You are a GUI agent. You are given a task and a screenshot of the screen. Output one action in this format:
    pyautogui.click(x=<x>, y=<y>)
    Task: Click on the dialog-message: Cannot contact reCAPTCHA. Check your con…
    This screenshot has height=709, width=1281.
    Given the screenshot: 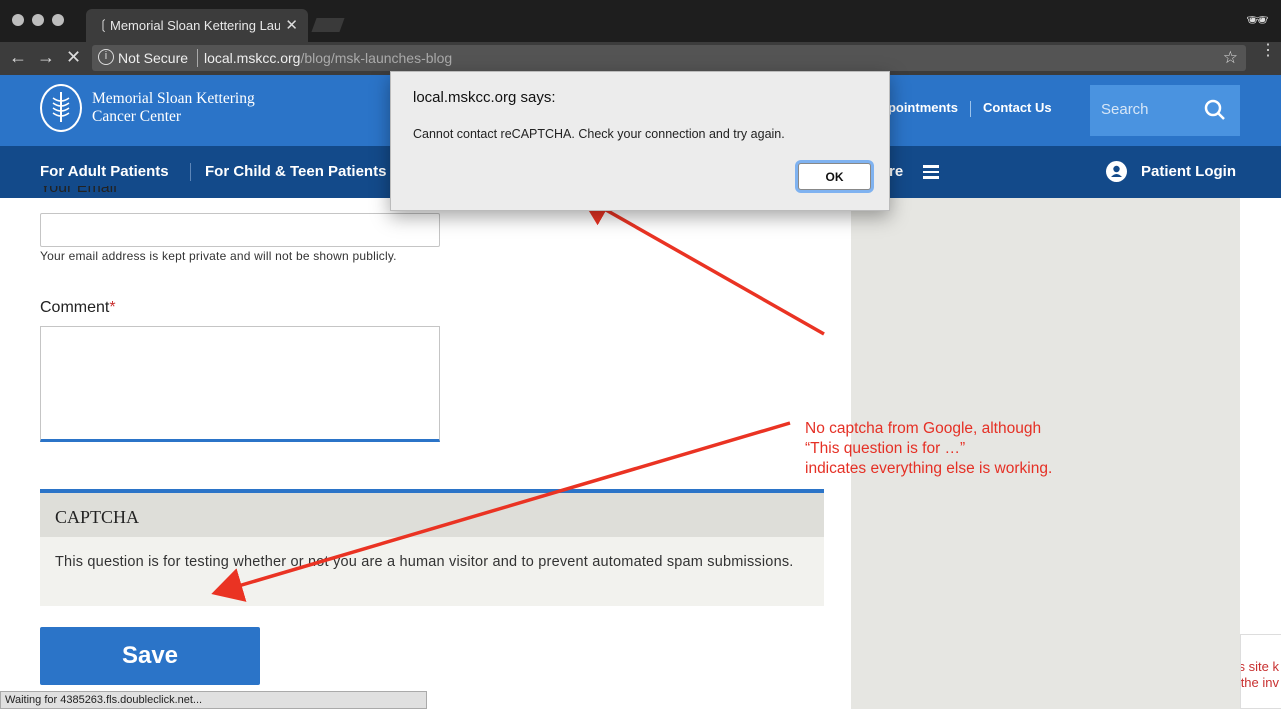 What is the action you would take?
    pyautogui.click(x=599, y=134)
    